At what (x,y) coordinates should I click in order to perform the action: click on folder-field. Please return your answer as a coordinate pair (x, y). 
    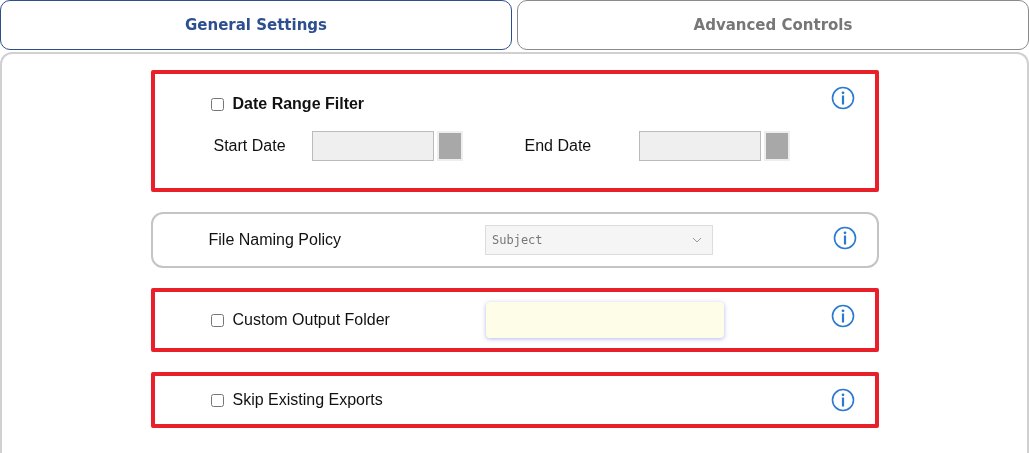
    Looking at the image, I should click on (604, 320).